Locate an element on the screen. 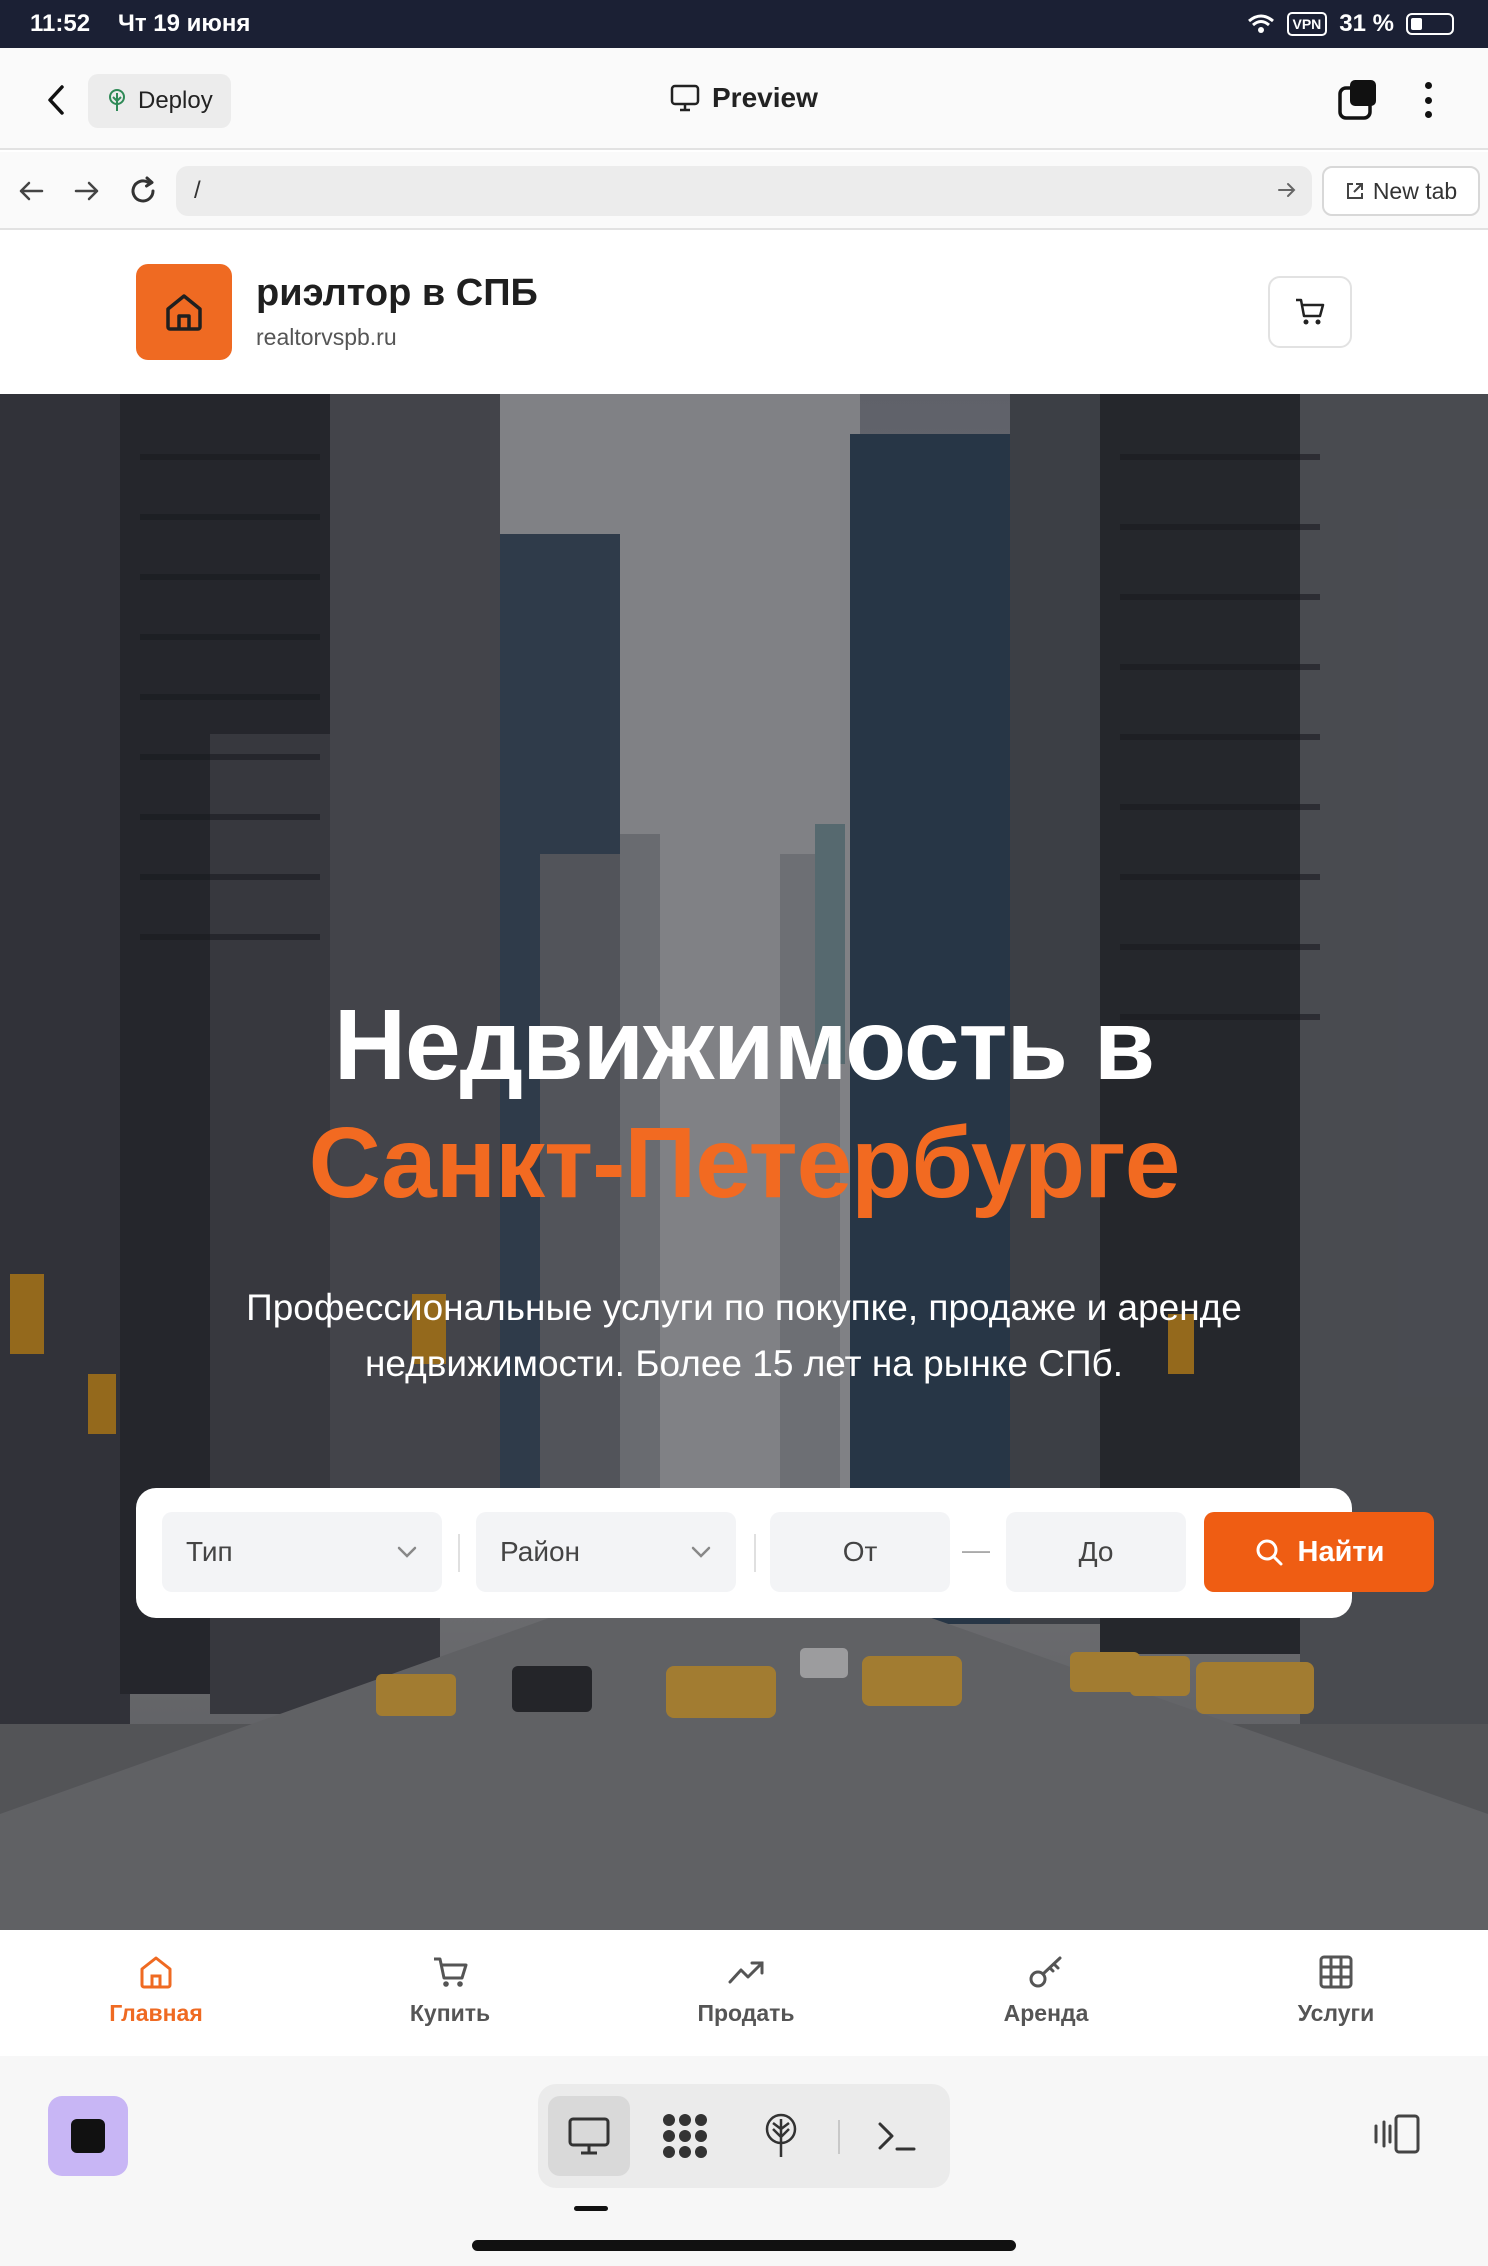 This screenshot has height=2266, width=1488. hero-title-line1: Недвижимость в is located at coordinates (744, 1045).